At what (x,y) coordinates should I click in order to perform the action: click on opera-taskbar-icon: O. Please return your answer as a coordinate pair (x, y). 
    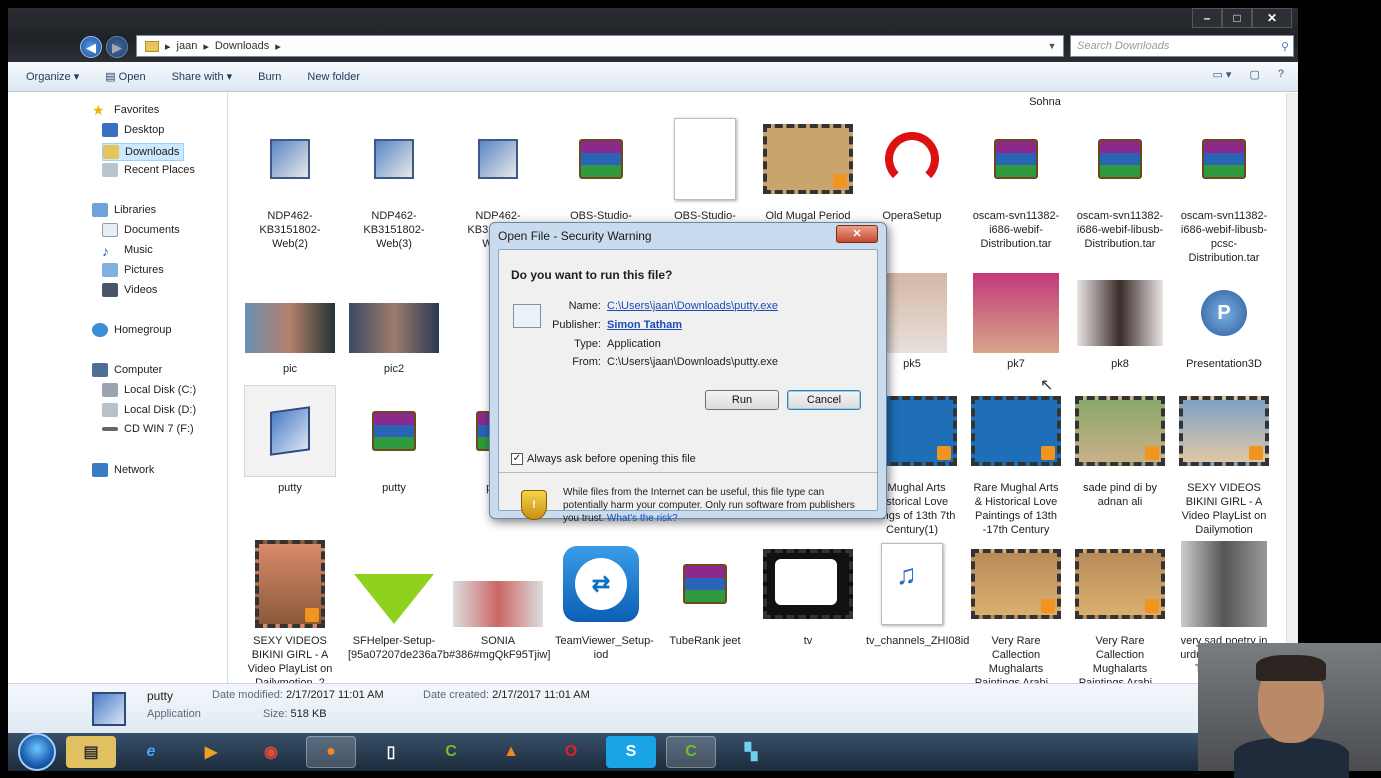
    Looking at the image, I should click on (571, 752).